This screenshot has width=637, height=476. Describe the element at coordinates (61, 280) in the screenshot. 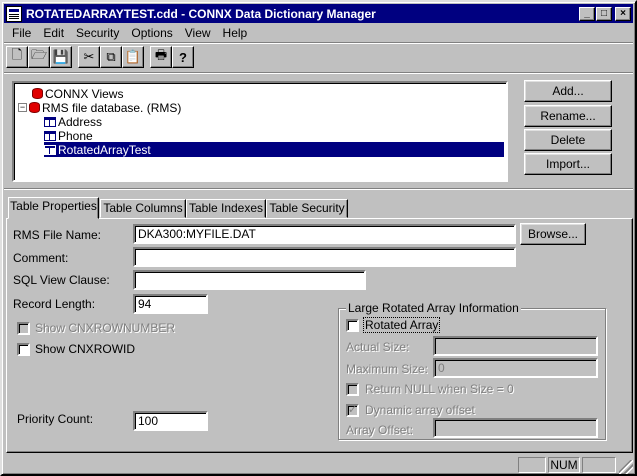

I see `sql-view-clause-label: SQL View Clause:` at that location.